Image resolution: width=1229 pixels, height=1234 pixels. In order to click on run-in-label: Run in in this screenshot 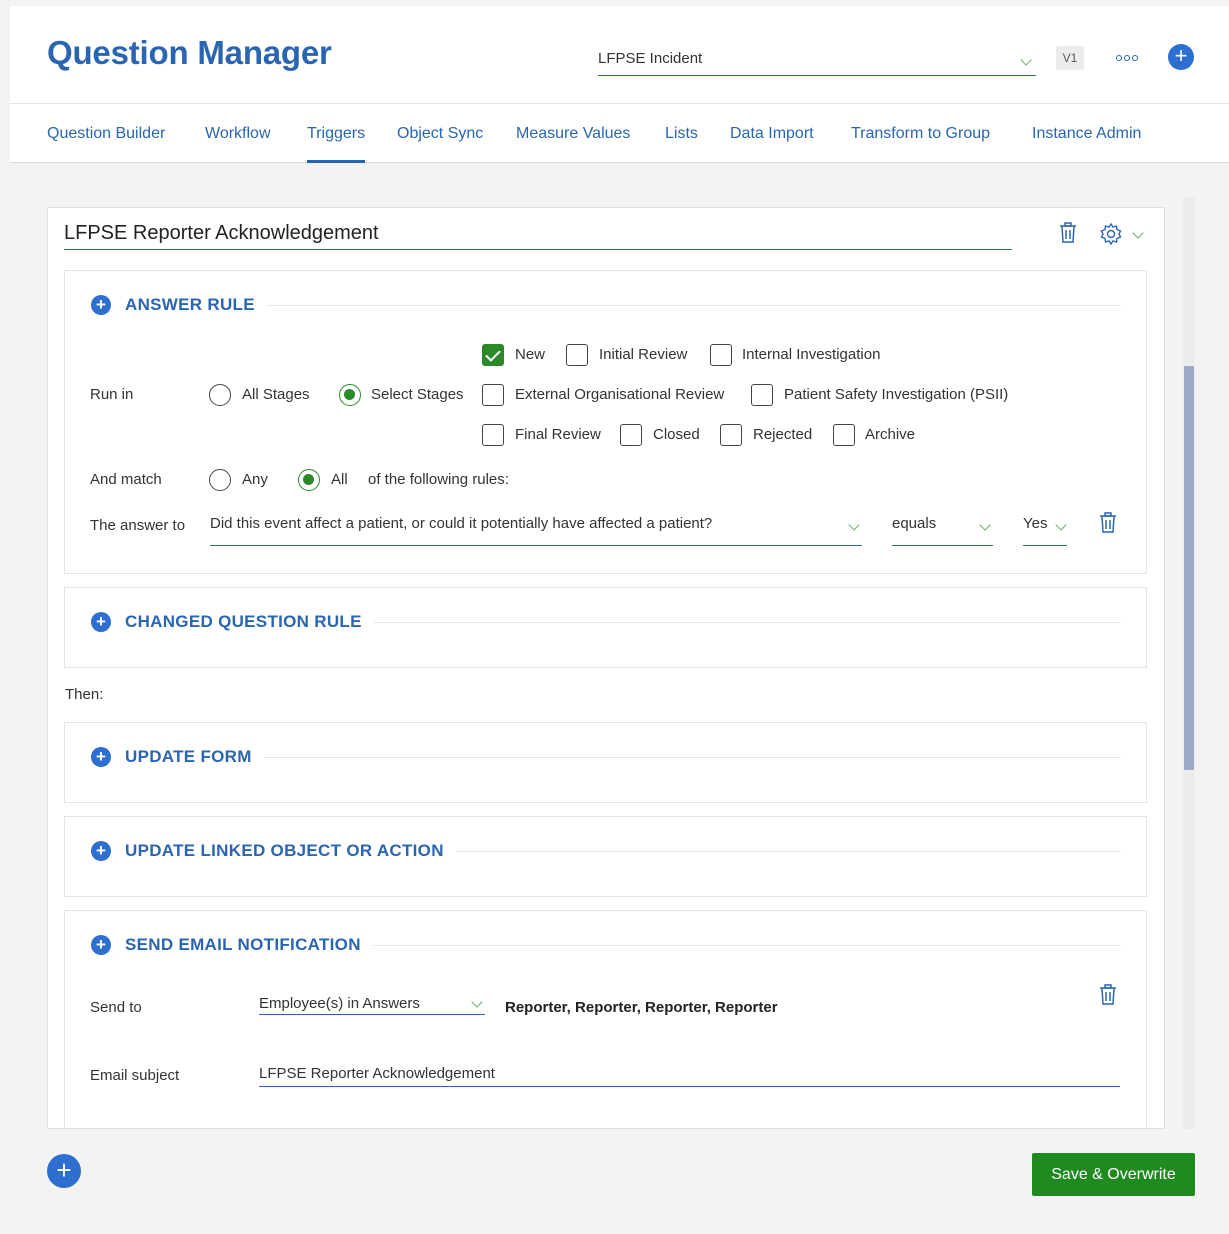, I will do `click(112, 394)`.